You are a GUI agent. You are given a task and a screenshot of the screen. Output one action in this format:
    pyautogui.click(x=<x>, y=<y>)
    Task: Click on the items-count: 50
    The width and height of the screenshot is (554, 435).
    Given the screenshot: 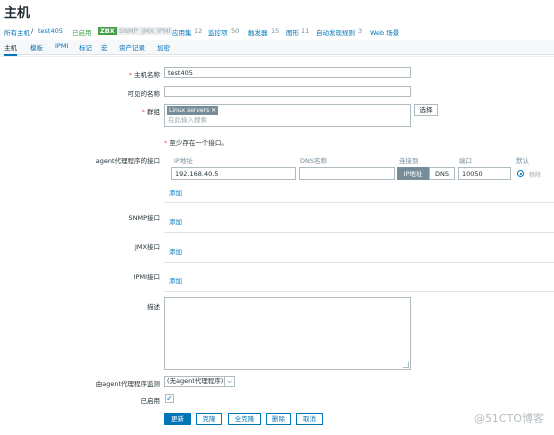 What is the action you would take?
    pyautogui.click(x=235, y=31)
    